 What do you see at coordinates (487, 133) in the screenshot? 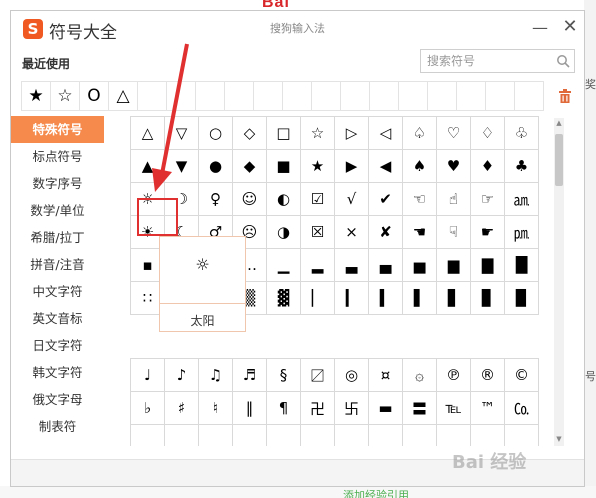
I see `symbol-cell: ♢` at bounding box center [487, 133].